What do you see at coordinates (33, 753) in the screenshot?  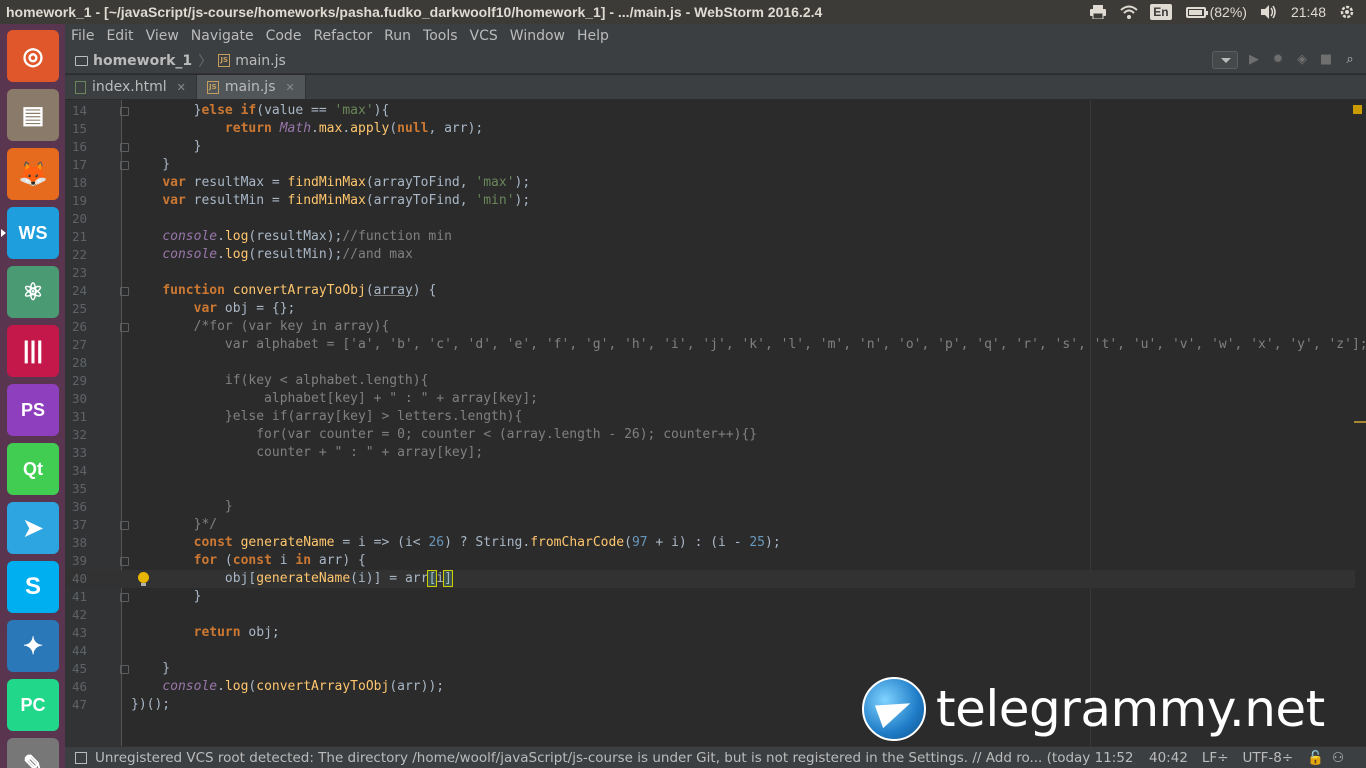 I see `launcher-text-editor-icon: ✎` at bounding box center [33, 753].